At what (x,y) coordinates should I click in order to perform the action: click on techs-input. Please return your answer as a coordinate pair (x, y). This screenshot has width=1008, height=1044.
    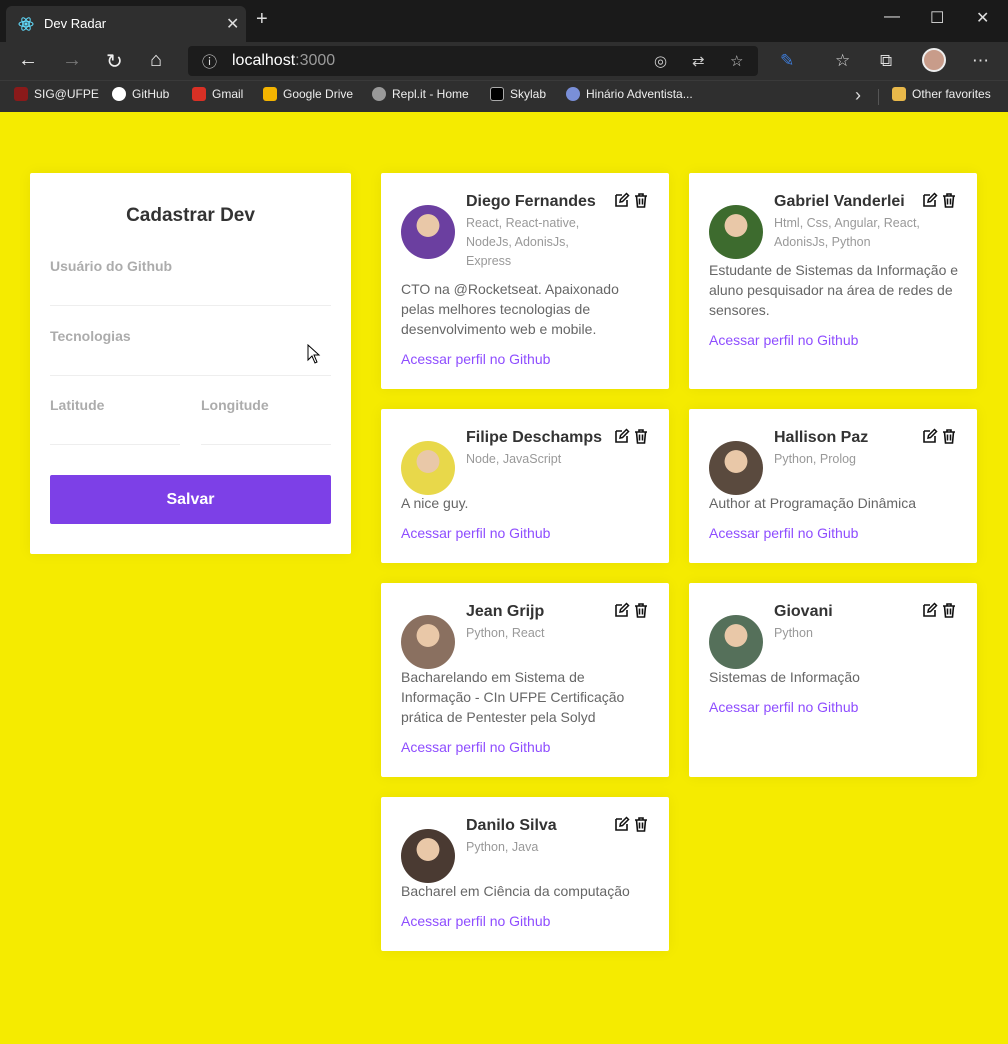
    Looking at the image, I should click on (190, 361).